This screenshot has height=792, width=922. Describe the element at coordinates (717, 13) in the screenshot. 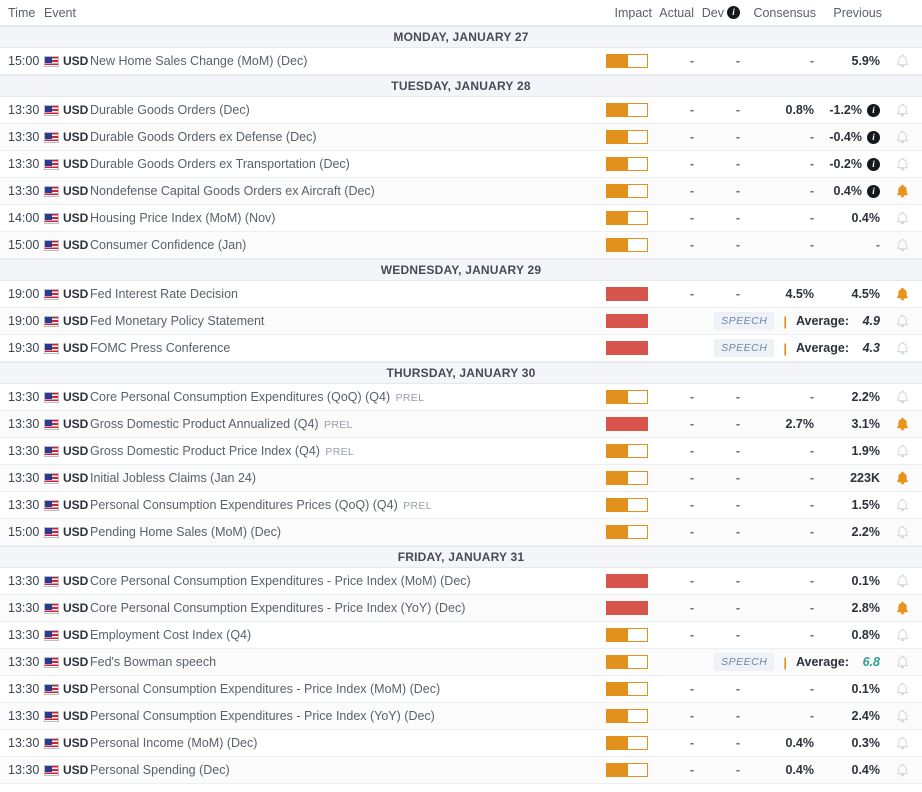

I see `column-header-dev: Dev i` at that location.